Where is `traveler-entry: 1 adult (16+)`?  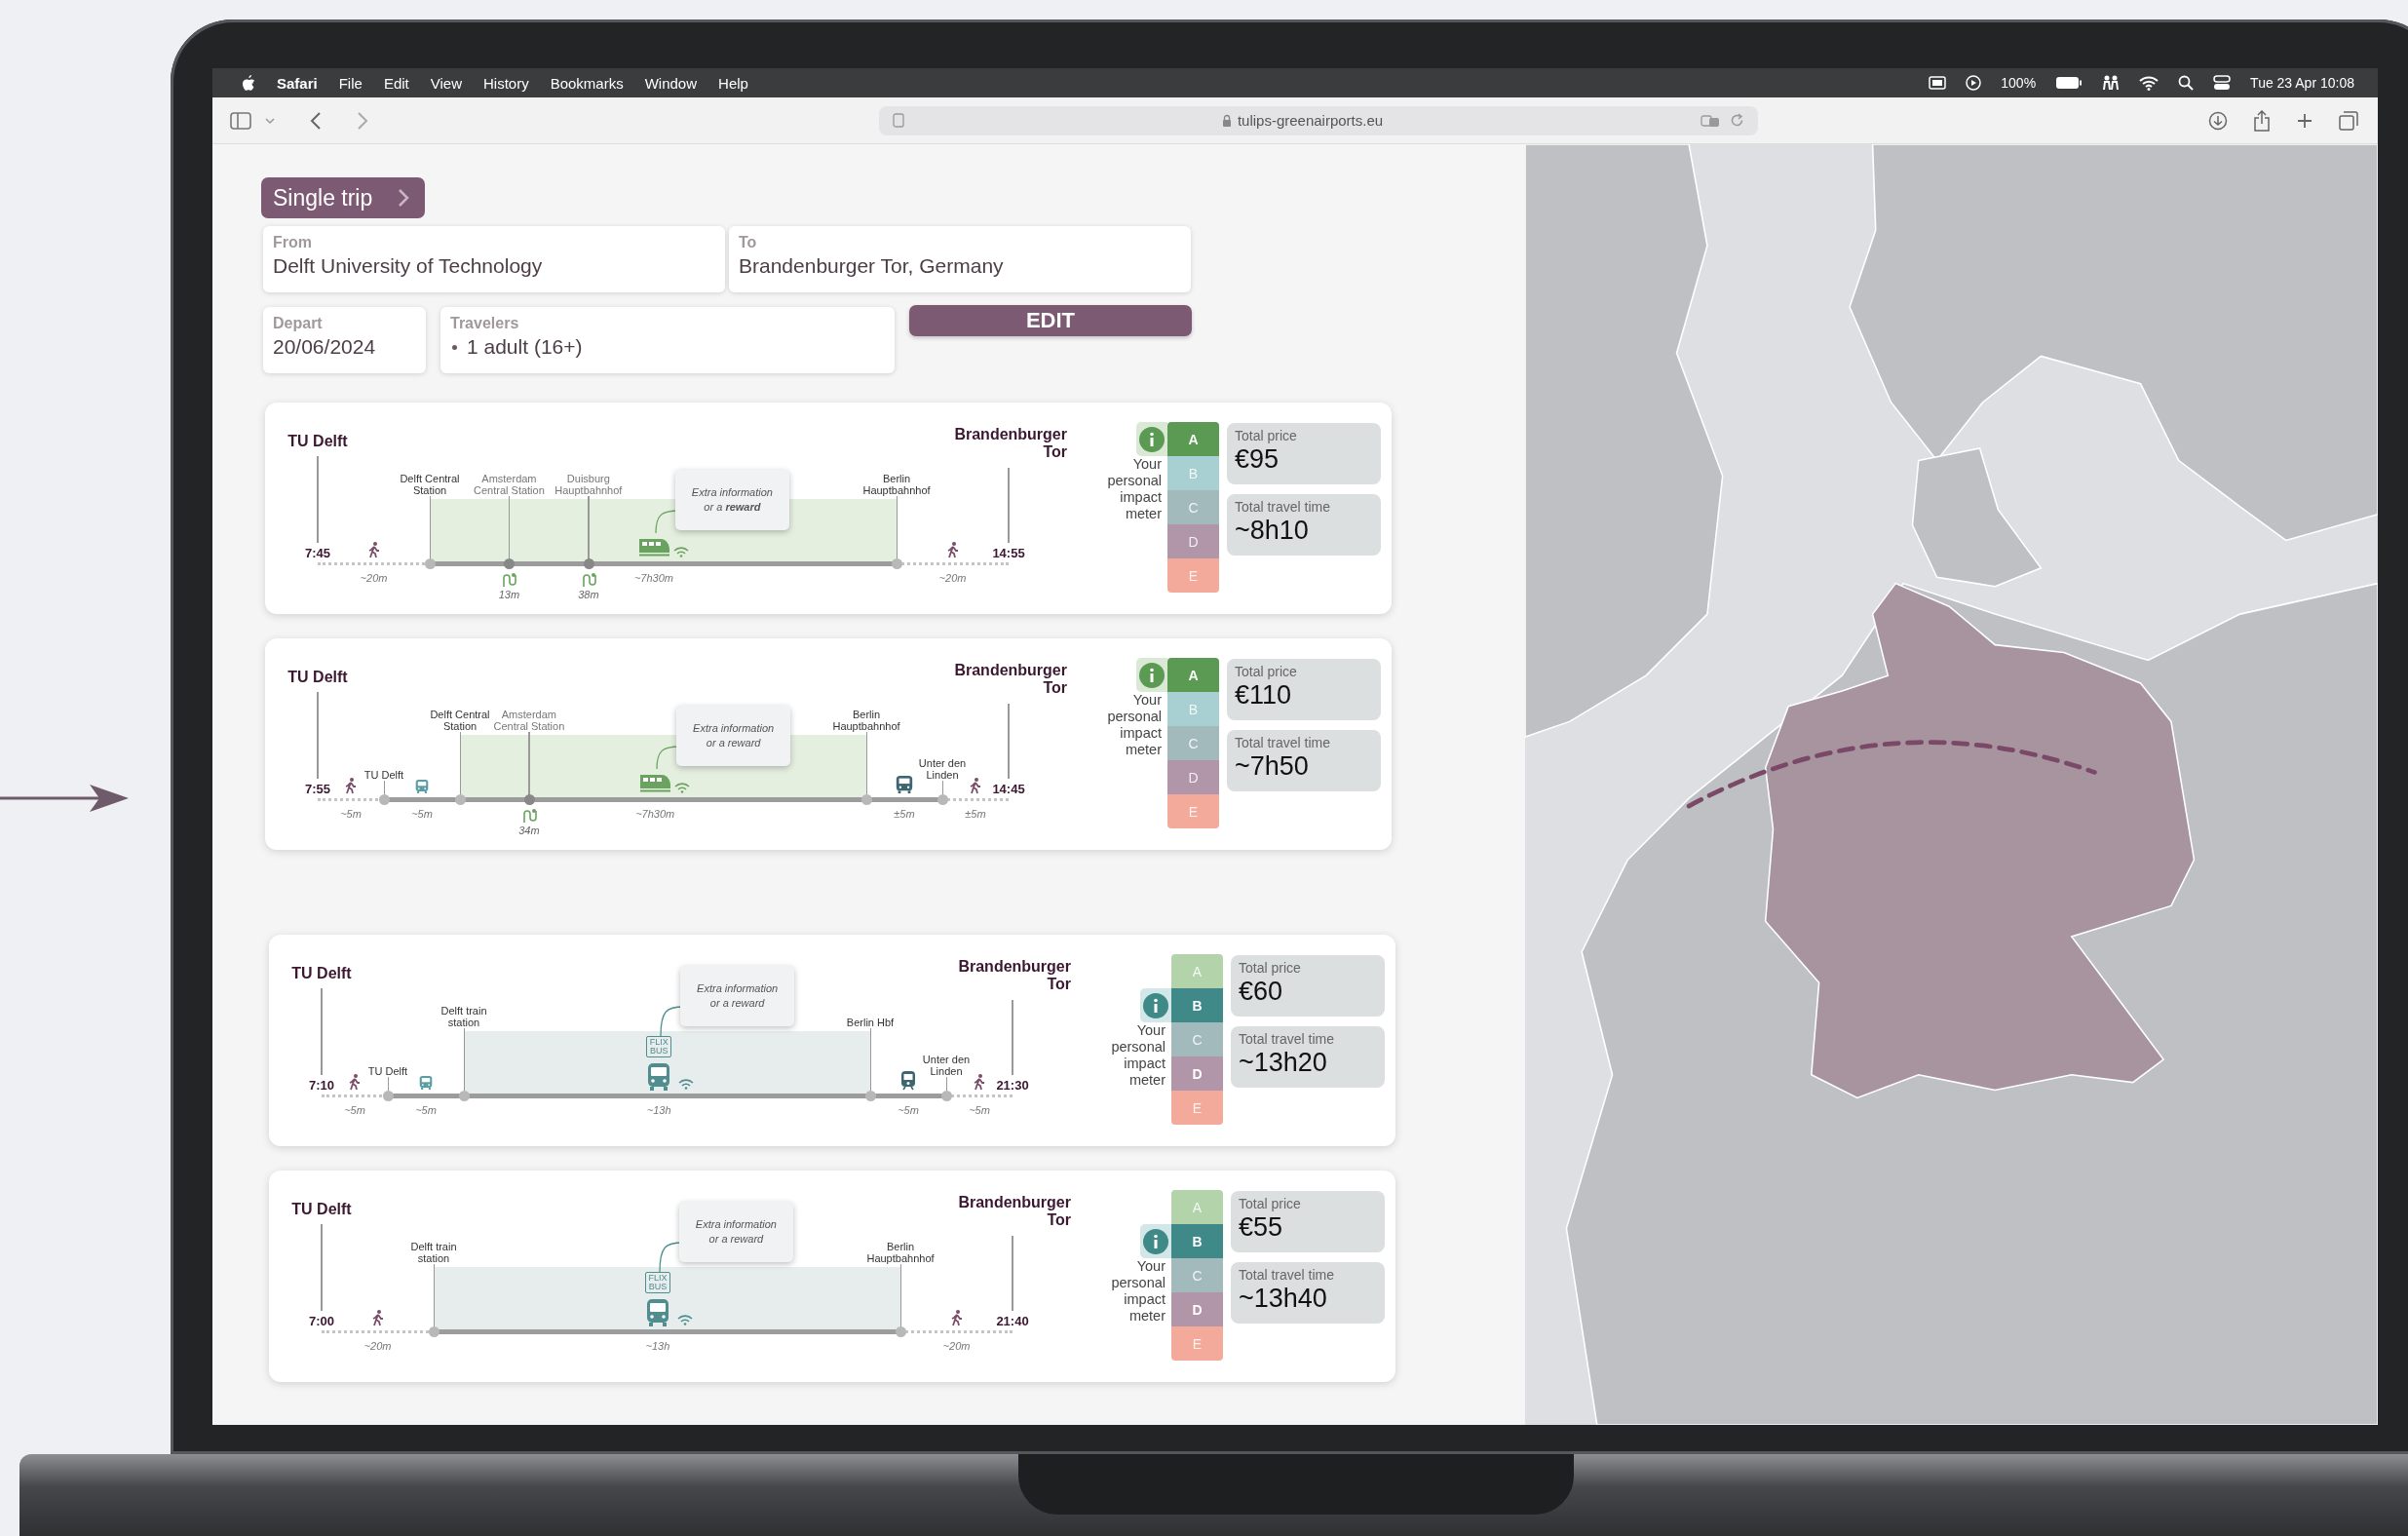
traveler-entry: 1 adult (16+) is located at coordinates (525, 347).